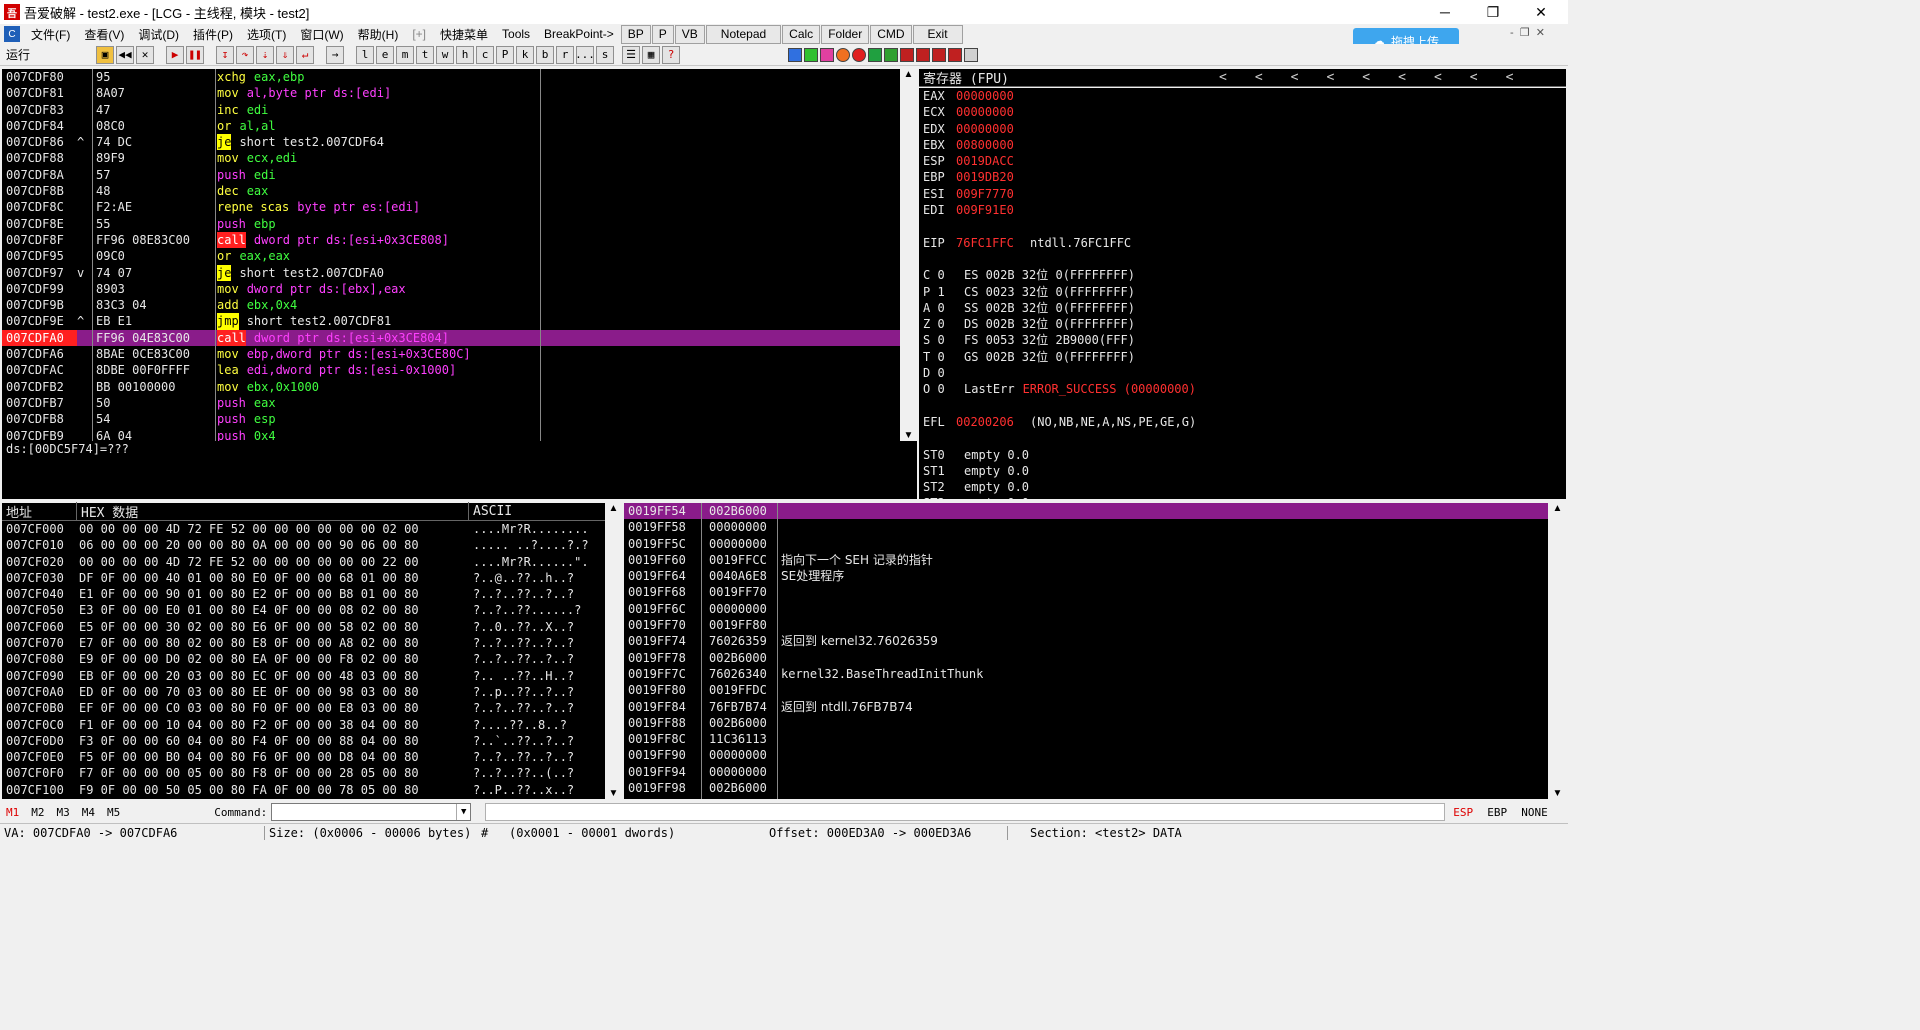  Describe the element at coordinates (464, 34) in the screenshot. I see `menu-shortcut: 快捷菜单` at that location.